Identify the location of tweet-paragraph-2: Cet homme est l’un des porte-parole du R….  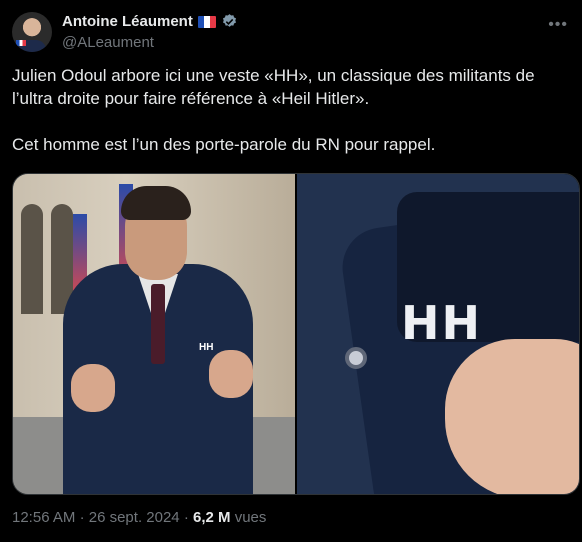
(224, 144).